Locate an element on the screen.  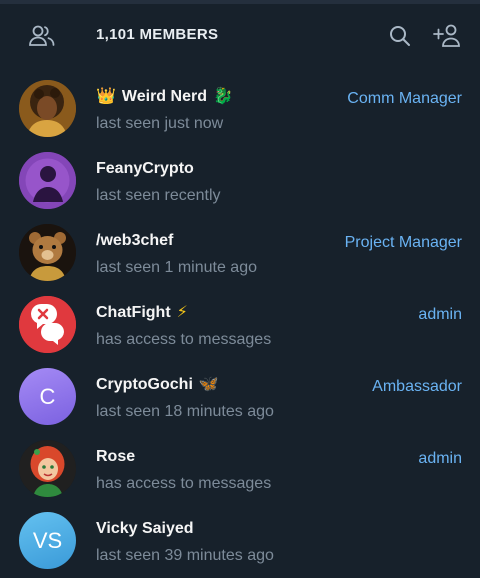
member-name: FeanyCrypto is located at coordinates (145, 168).